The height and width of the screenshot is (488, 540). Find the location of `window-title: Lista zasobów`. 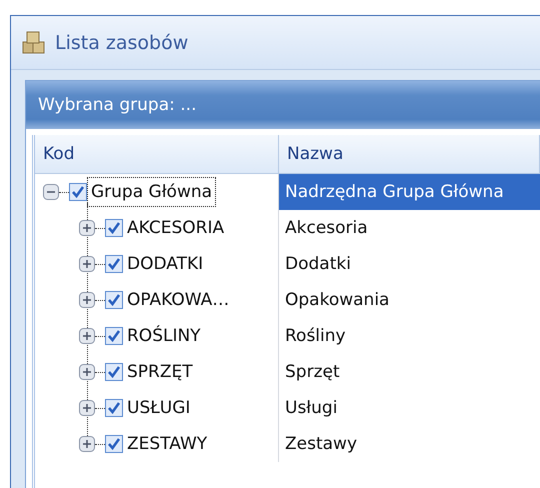

window-title: Lista zasobów is located at coordinates (121, 43).